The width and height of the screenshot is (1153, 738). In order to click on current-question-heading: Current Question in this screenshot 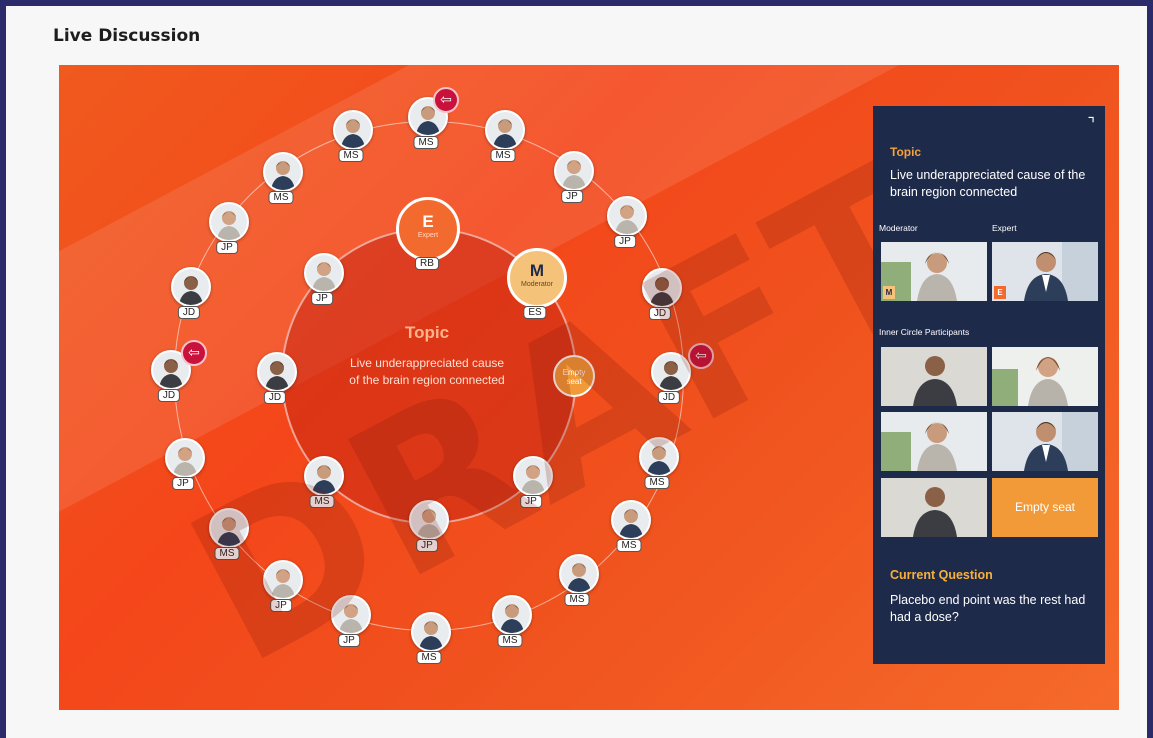, I will do `click(941, 575)`.